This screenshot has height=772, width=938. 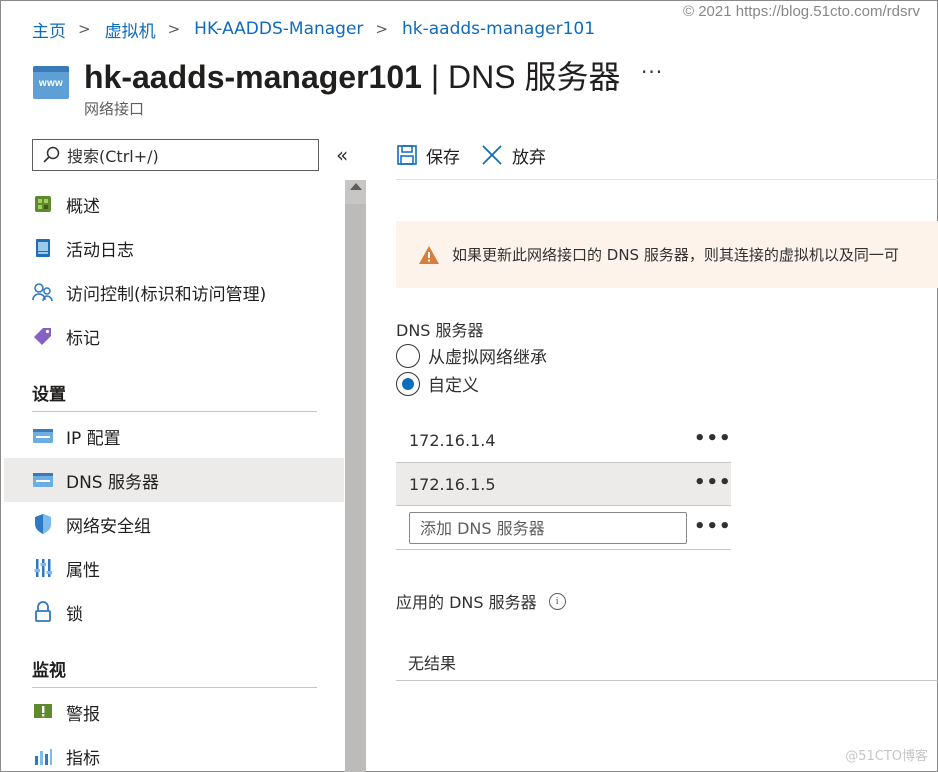 I want to click on breadcrumb-vm: HK-AADDS-Manager, so click(x=278, y=29).